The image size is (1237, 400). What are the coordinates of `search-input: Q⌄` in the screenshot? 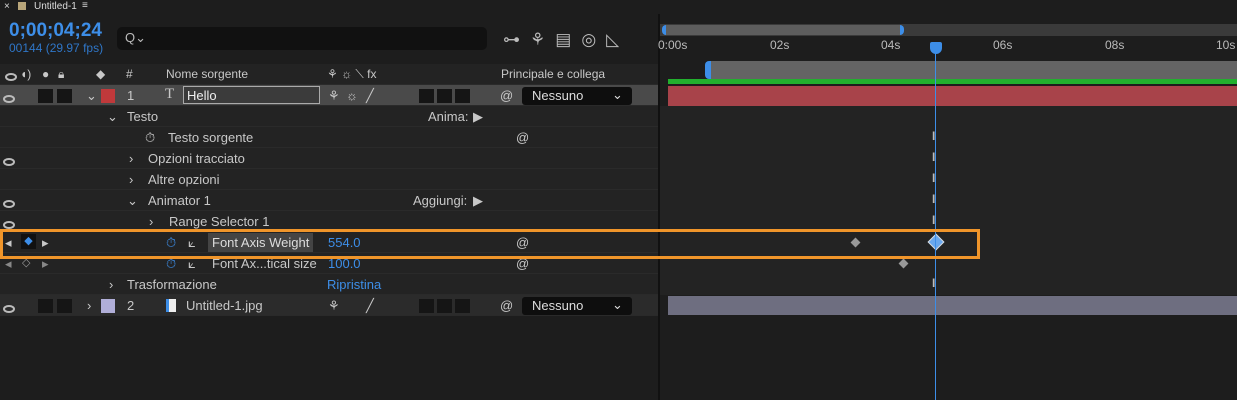 It's located at (302, 38).